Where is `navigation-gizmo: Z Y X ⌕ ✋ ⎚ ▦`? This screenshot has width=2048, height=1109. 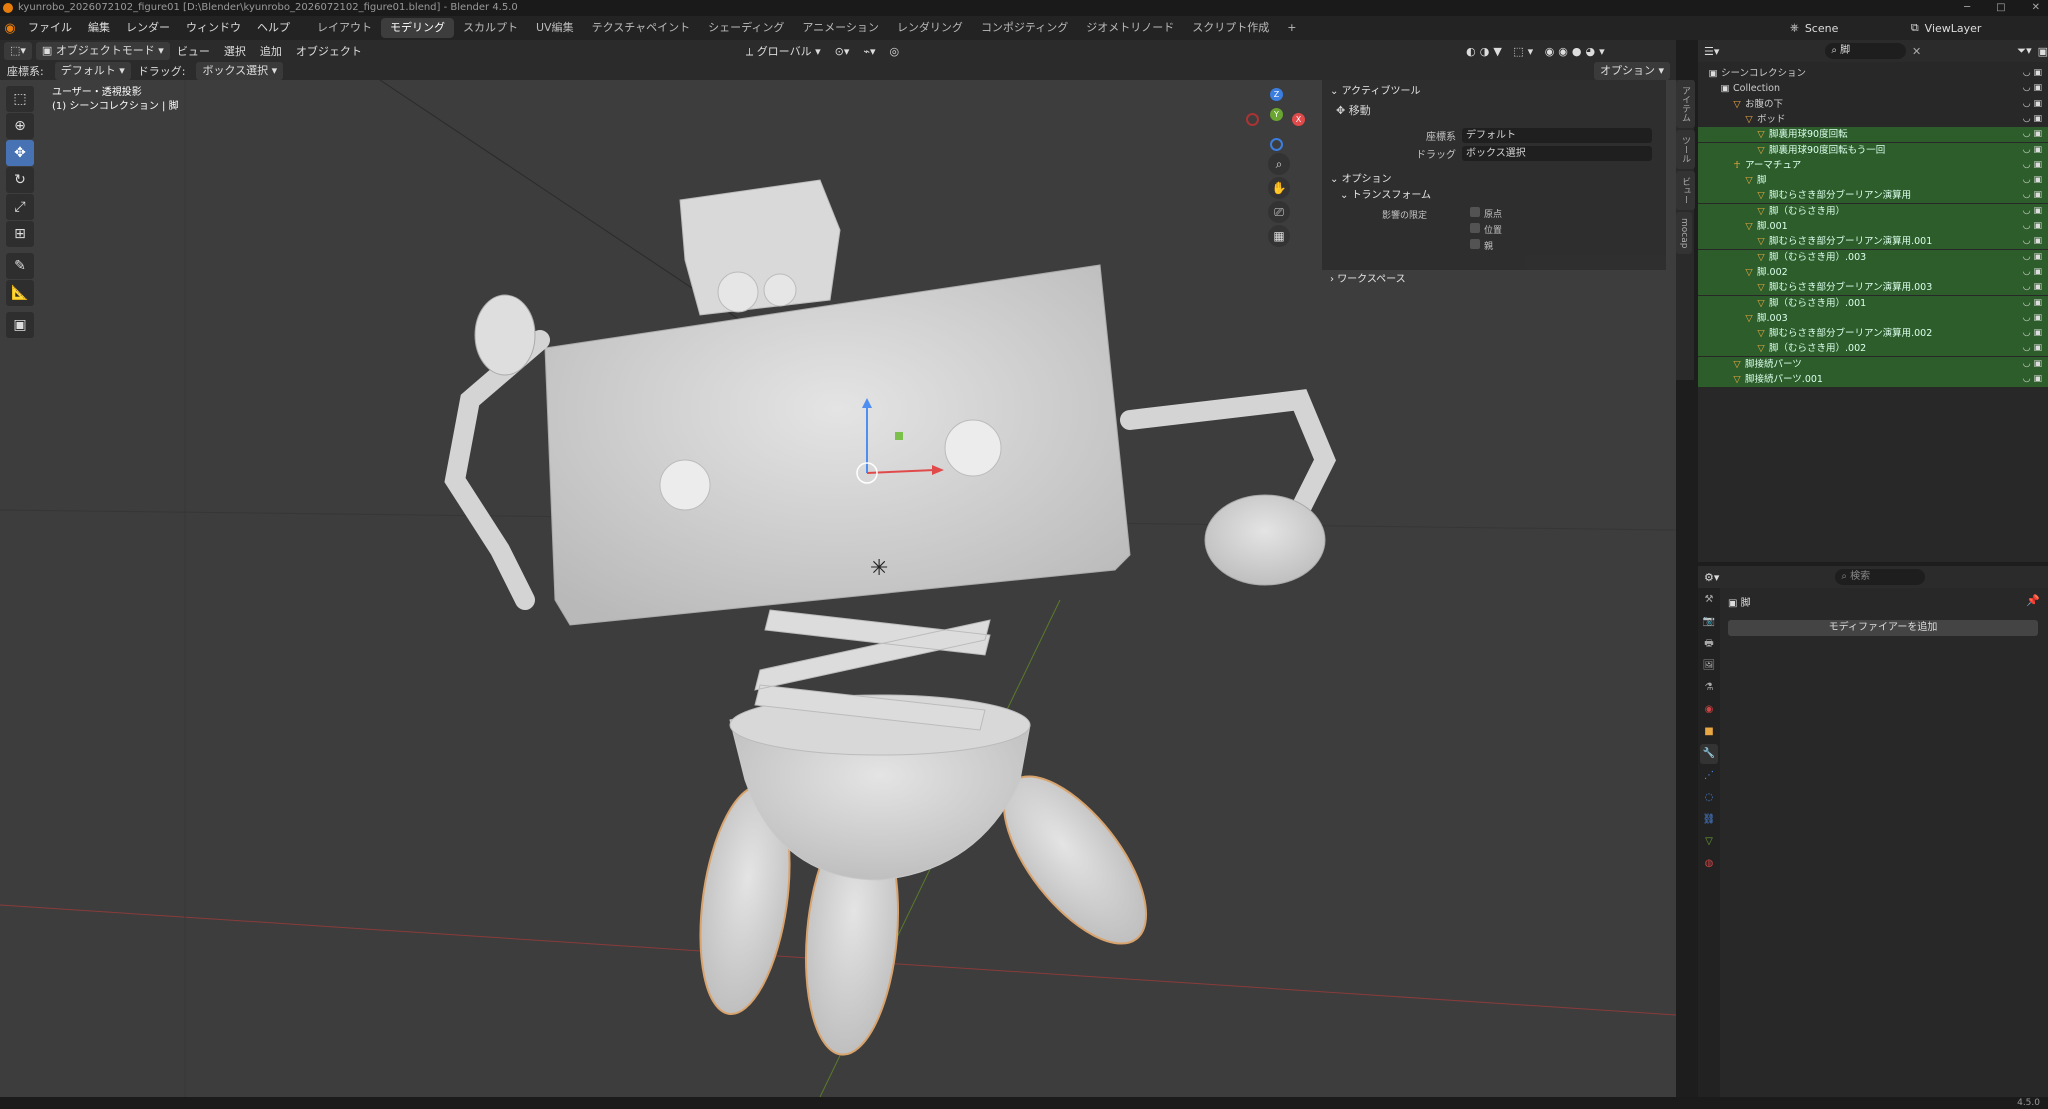
navigation-gizmo: Z Y X ⌕ ✋ ⎚ ▦ is located at coordinates (1275, 165).